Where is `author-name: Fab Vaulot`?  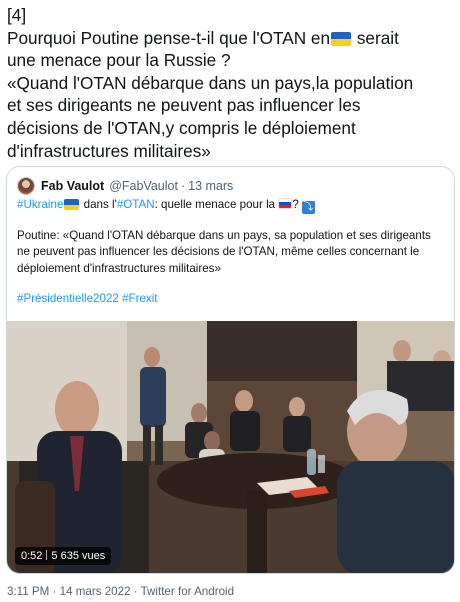 author-name: Fab Vaulot is located at coordinates (72, 186).